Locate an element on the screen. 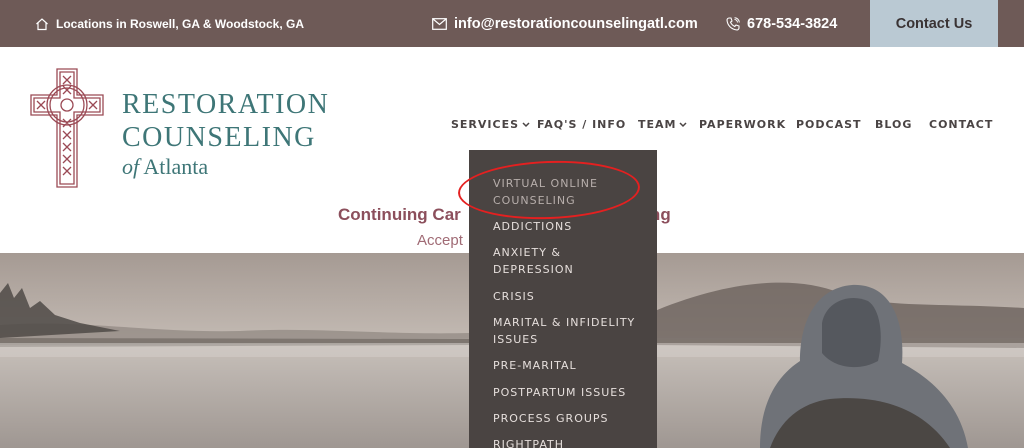 The height and width of the screenshot is (448, 1024). nav-contact: CONTACT is located at coordinates (961, 124).